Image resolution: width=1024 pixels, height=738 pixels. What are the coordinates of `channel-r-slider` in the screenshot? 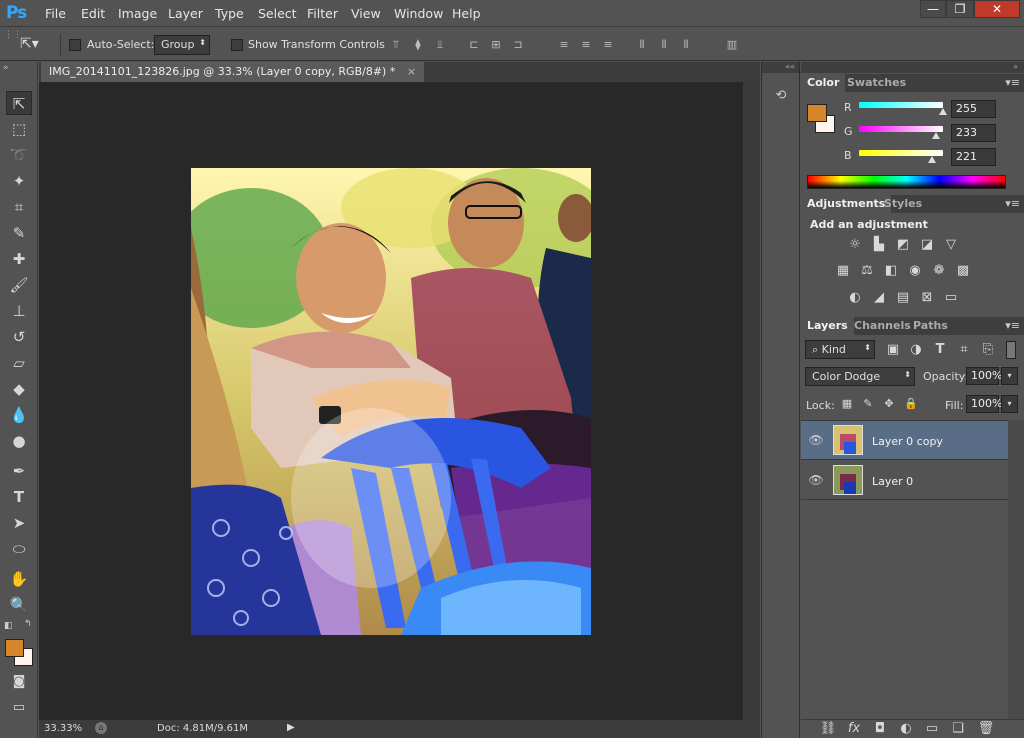 It's located at (901, 105).